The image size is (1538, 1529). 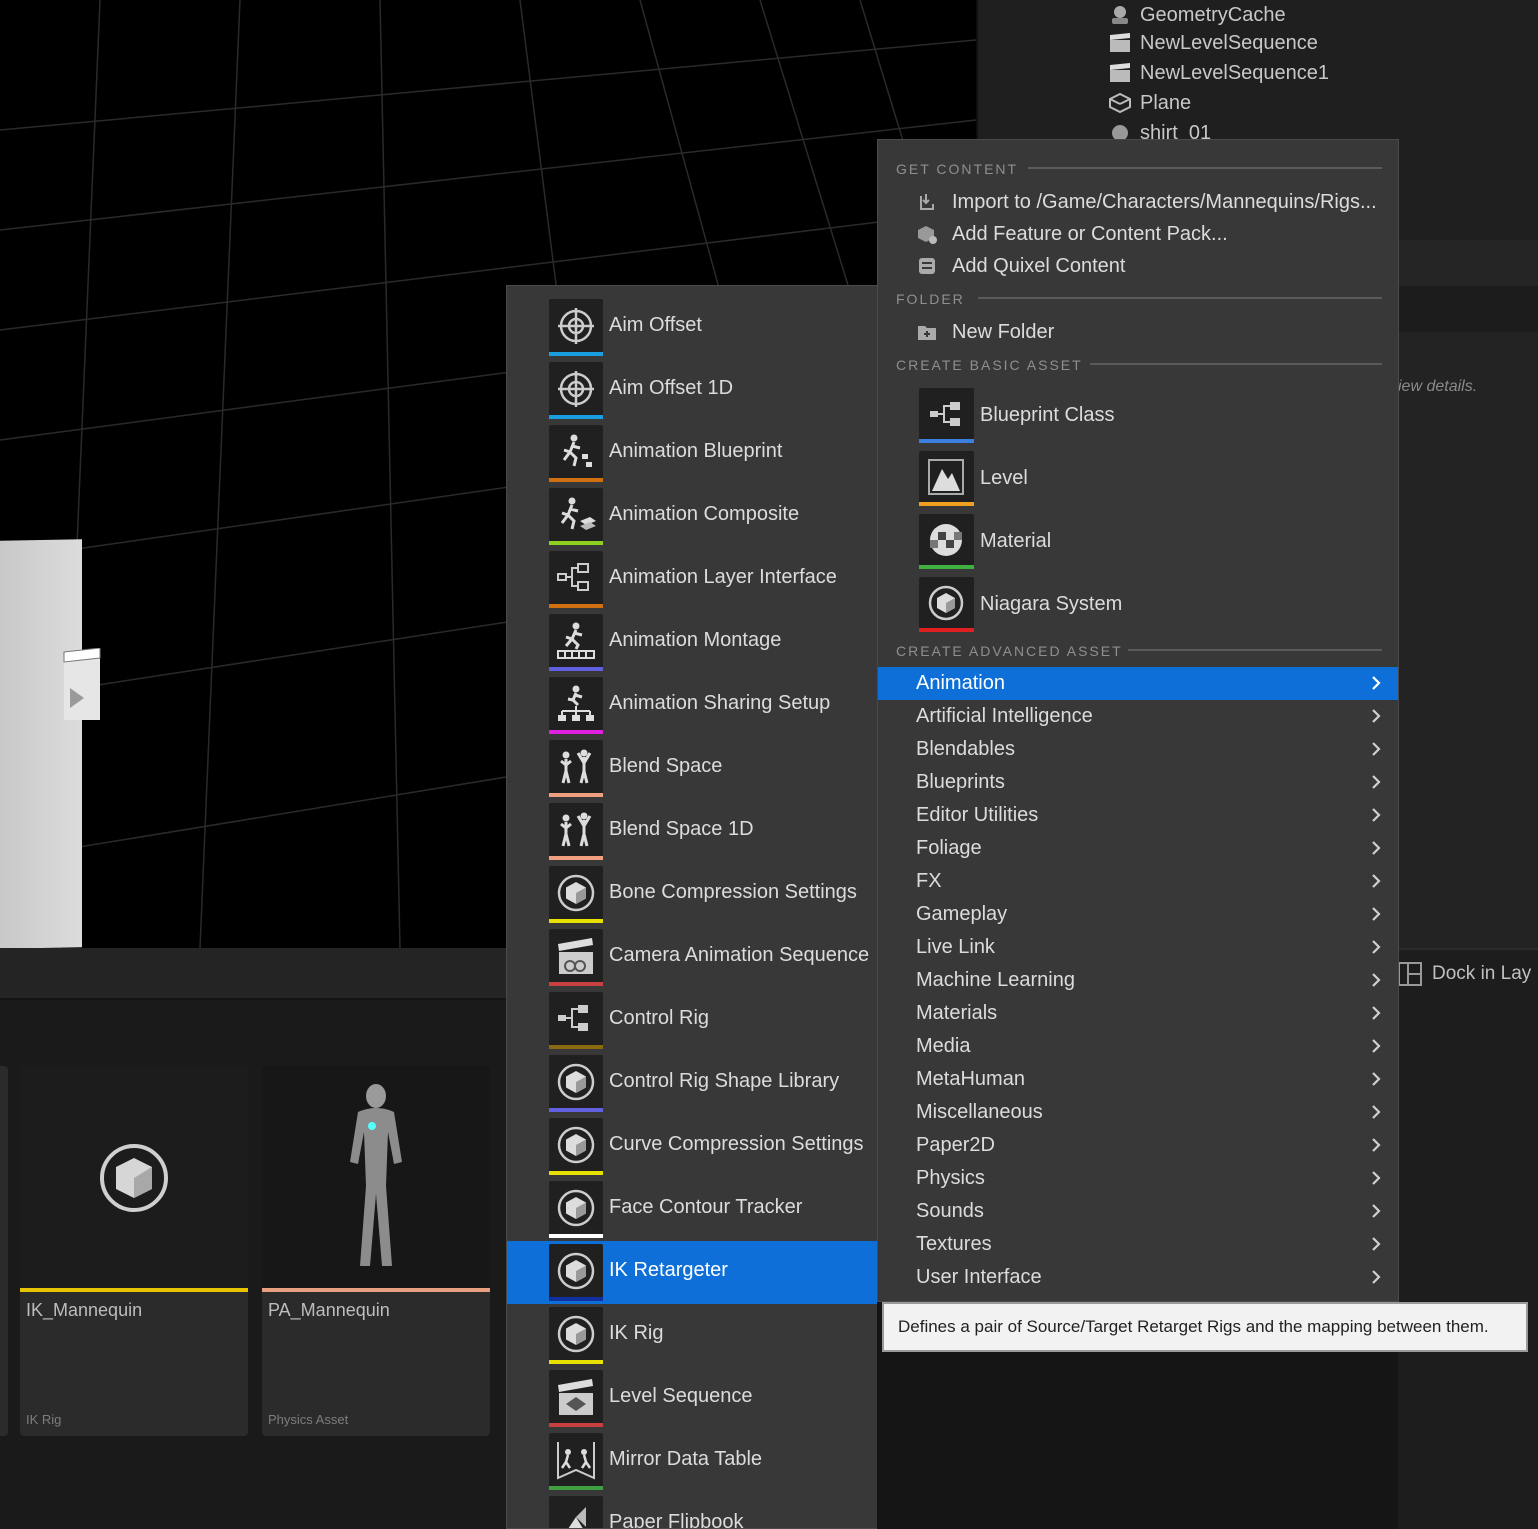 What do you see at coordinates (692, 1461) in the screenshot?
I see `anim-item-mirror-data-table: Mirror Data Table` at bounding box center [692, 1461].